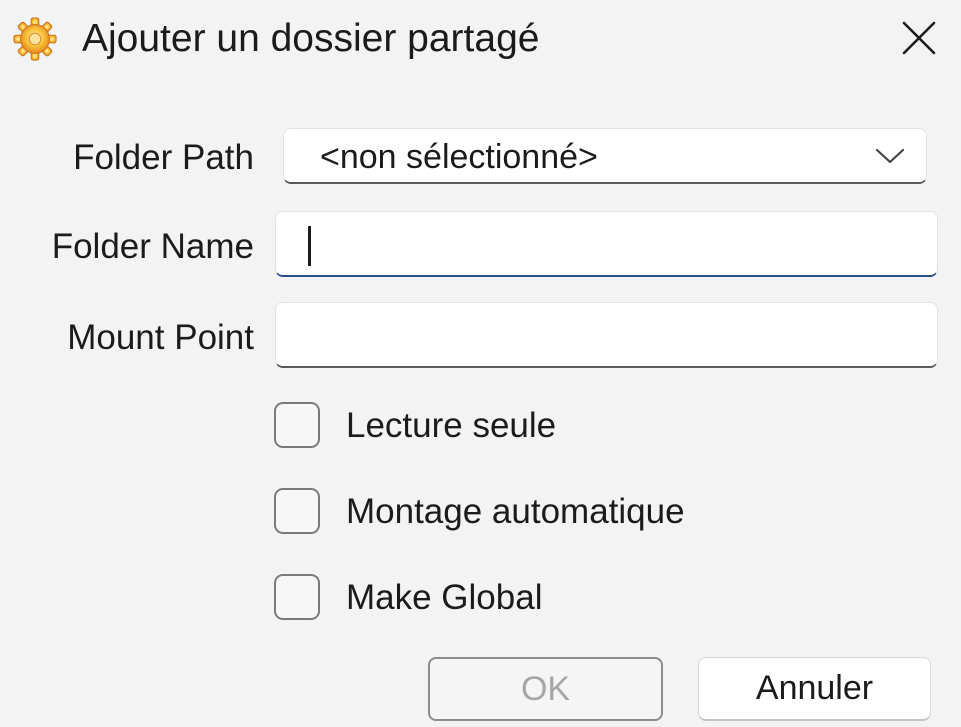 The height and width of the screenshot is (727, 961). Describe the element at coordinates (605, 156) in the screenshot. I see `folder-path-combobox: <non sélectionné>` at that location.